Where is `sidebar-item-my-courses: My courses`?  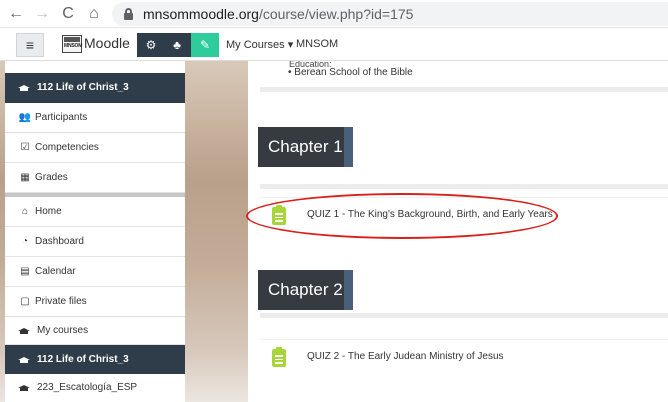 sidebar-item-my-courses: My courses is located at coordinates (95, 331).